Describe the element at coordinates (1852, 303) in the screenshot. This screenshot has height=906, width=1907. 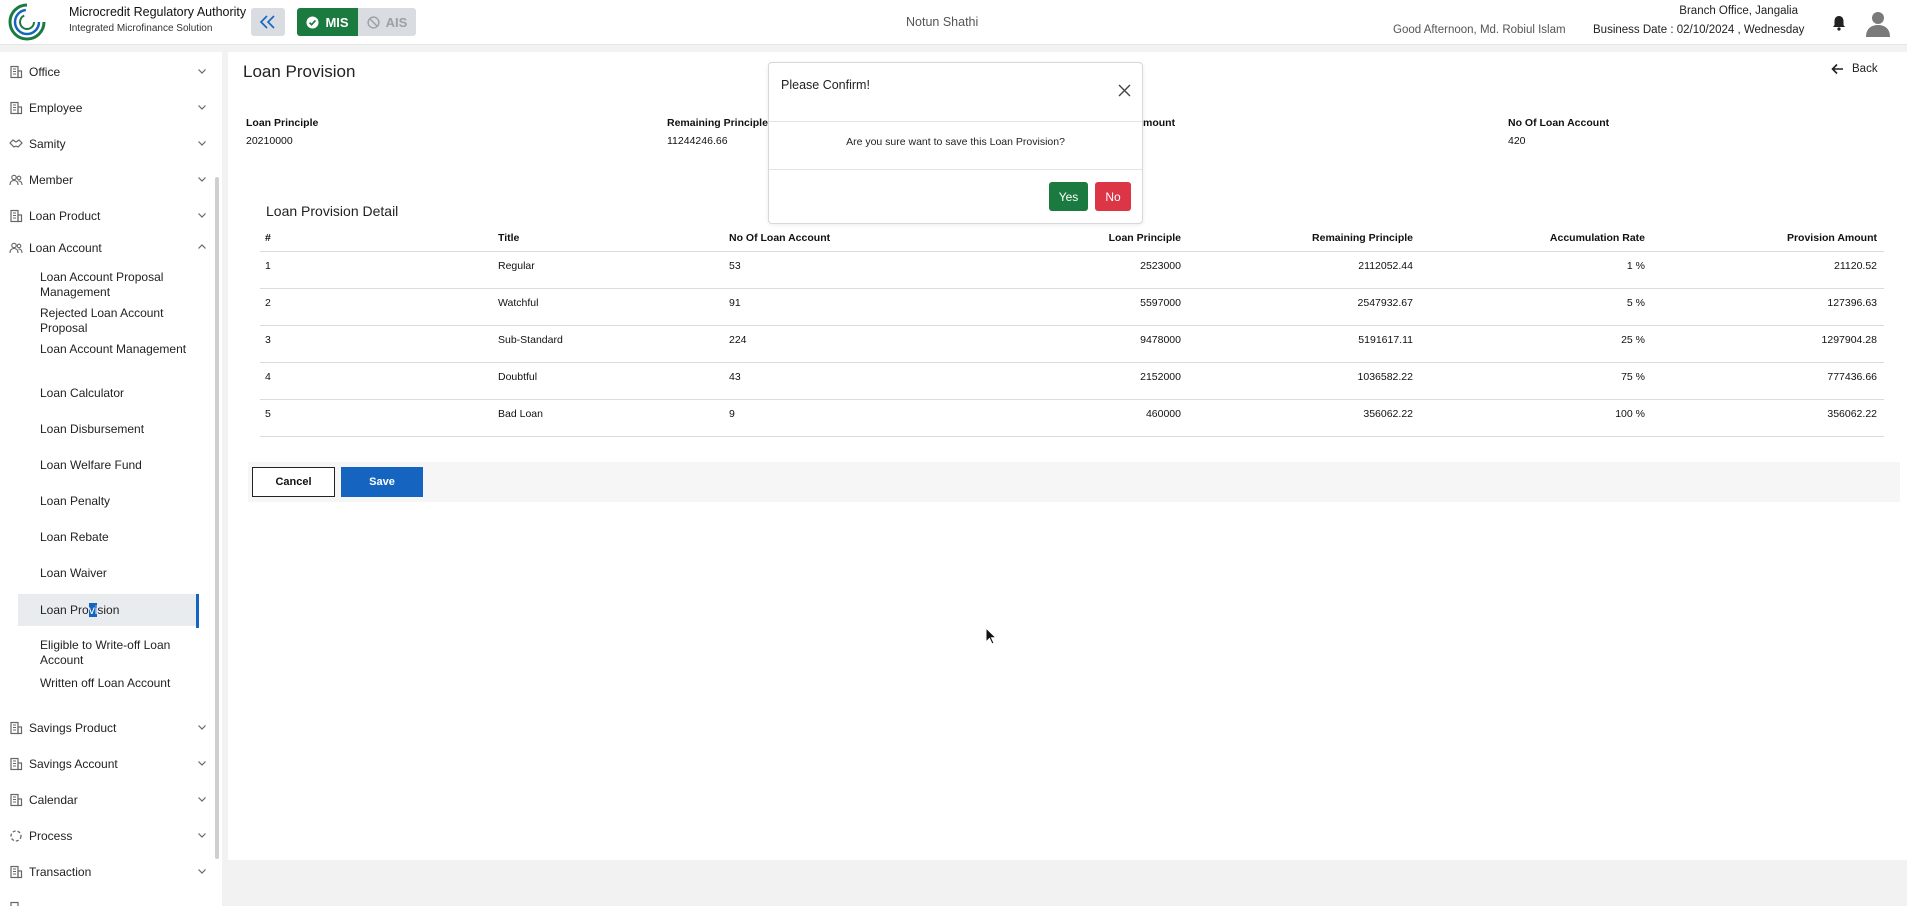
I see `cell-provision-amount: 127396.63` at that location.